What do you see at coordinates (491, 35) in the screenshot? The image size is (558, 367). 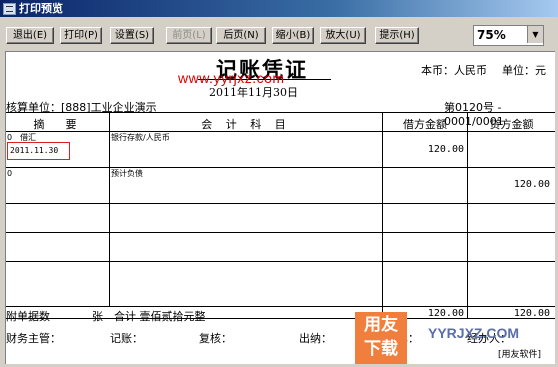 I see `zoom-value: 75%` at bounding box center [491, 35].